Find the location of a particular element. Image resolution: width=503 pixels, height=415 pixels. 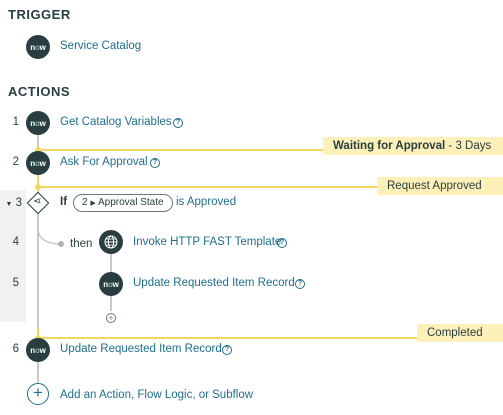

request-approved-banner: Request Approved is located at coordinates (440, 186).